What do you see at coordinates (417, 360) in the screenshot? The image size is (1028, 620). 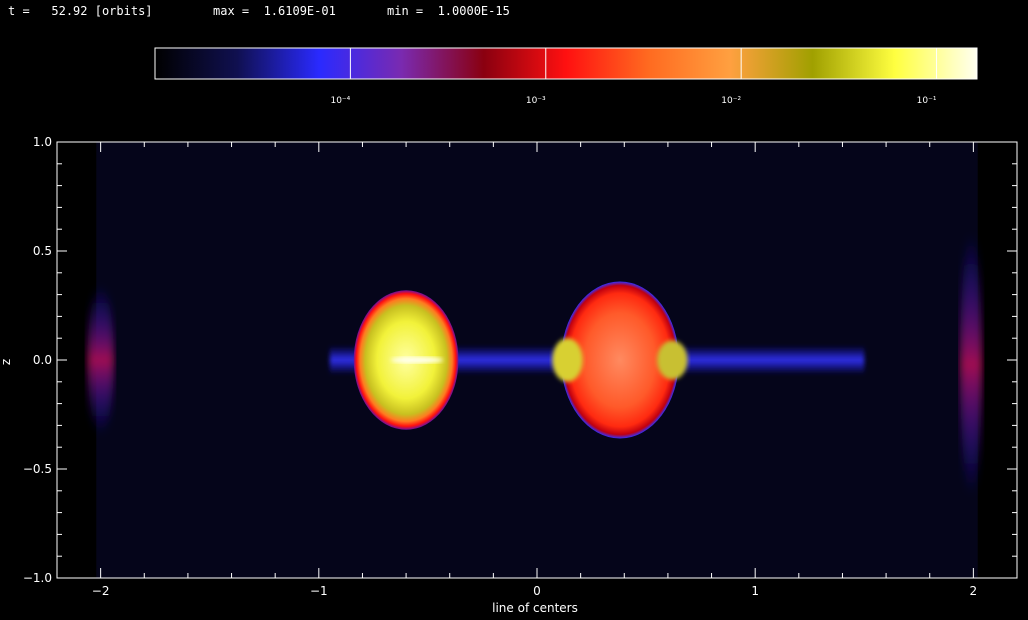 I see `primary-midplane-highlight` at bounding box center [417, 360].